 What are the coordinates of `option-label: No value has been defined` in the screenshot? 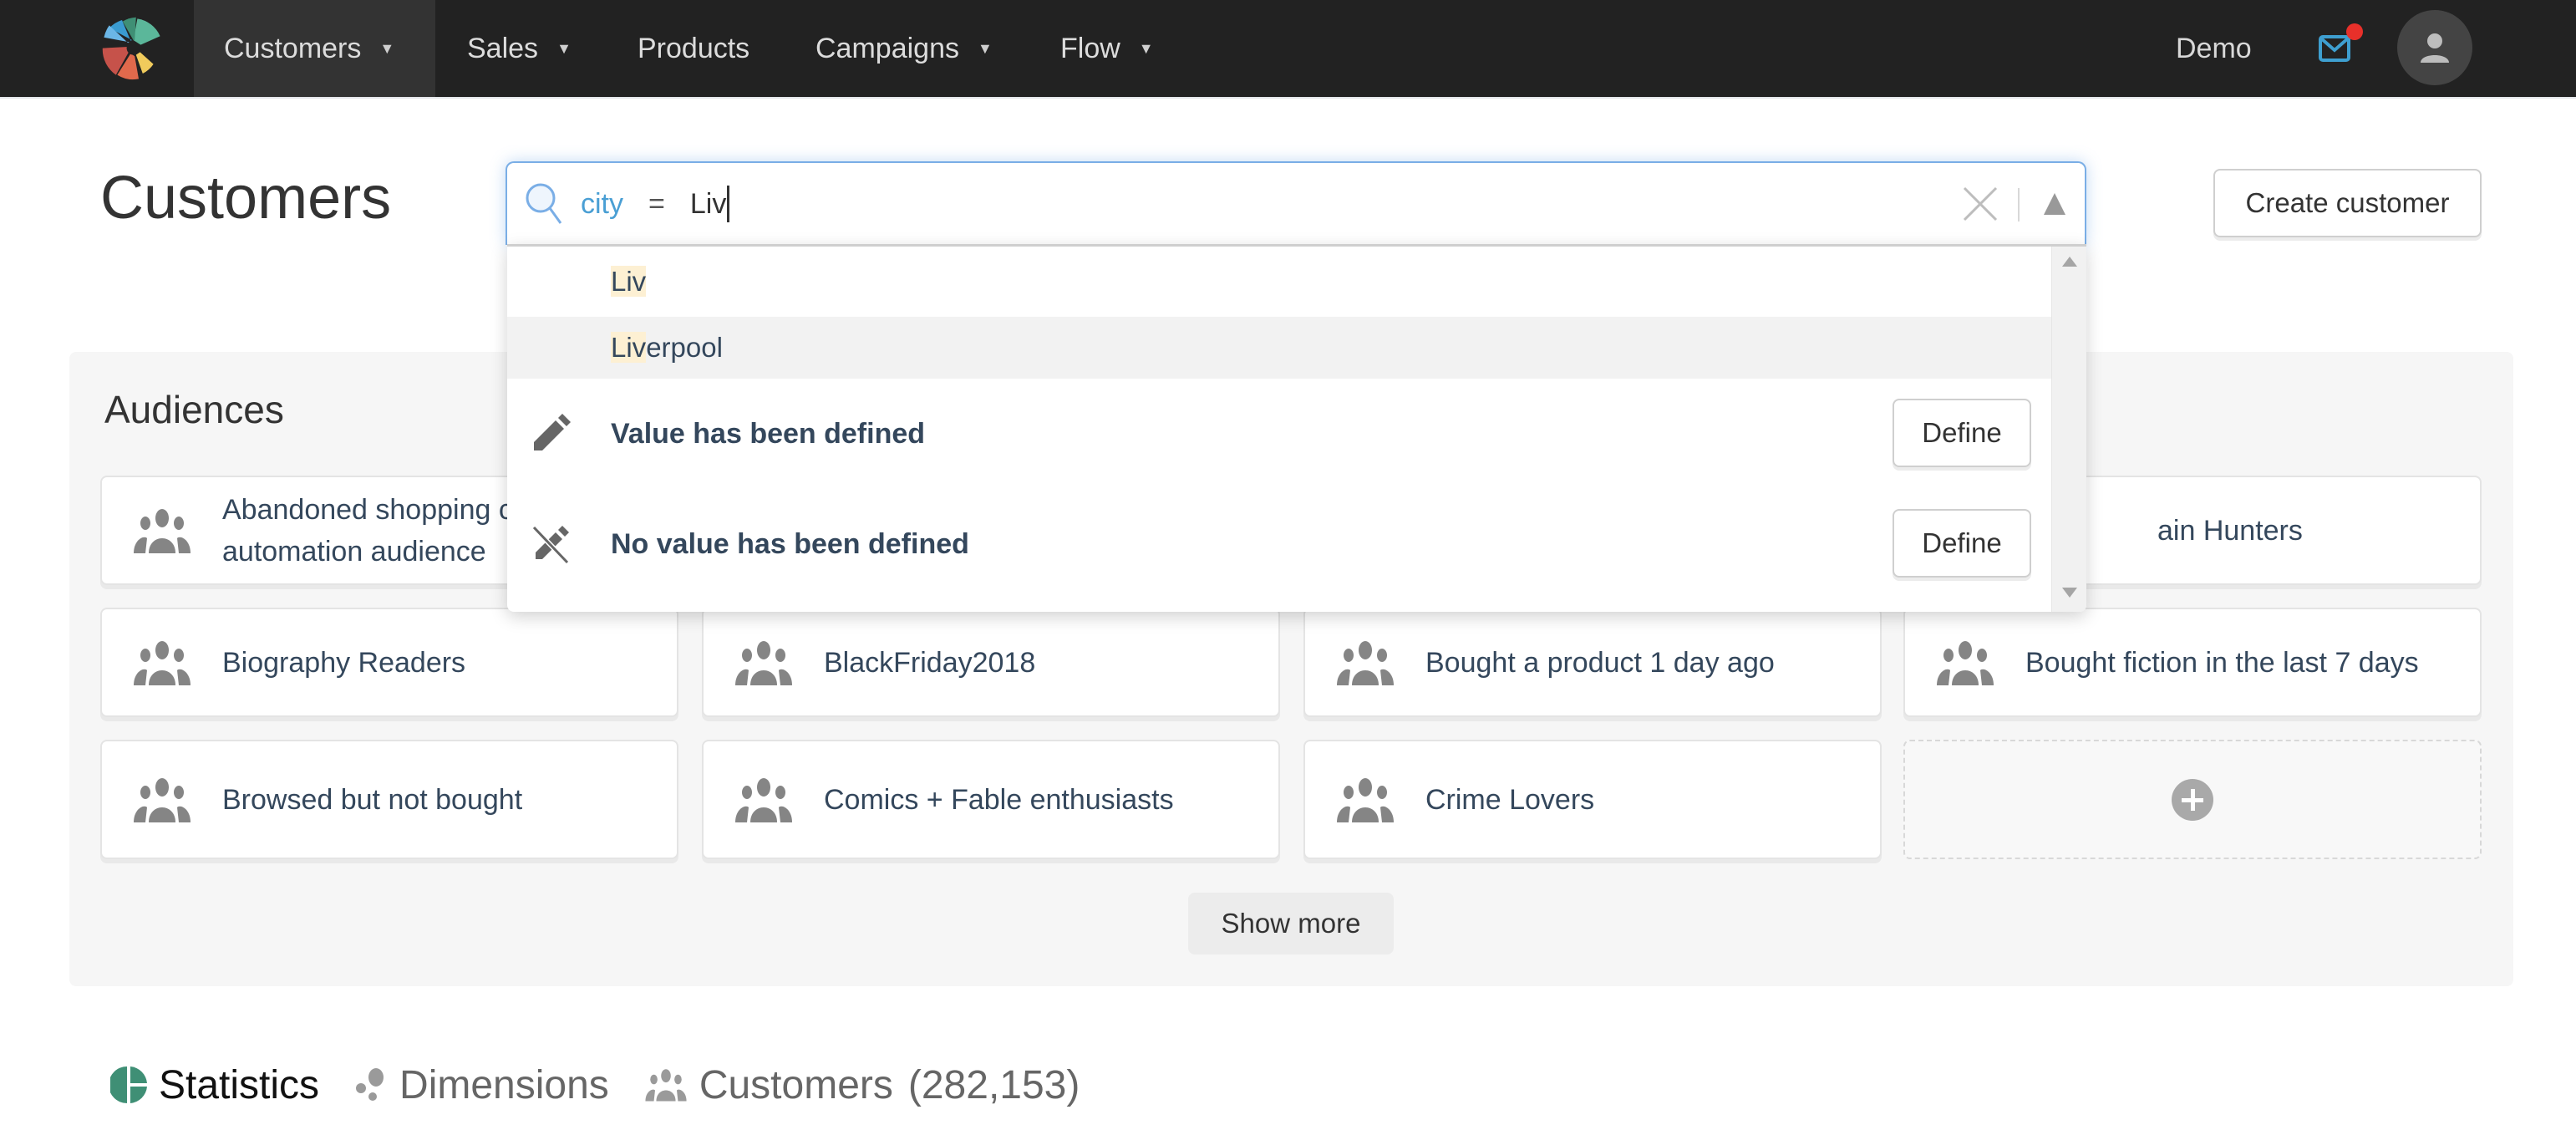 It's located at (790, 543).